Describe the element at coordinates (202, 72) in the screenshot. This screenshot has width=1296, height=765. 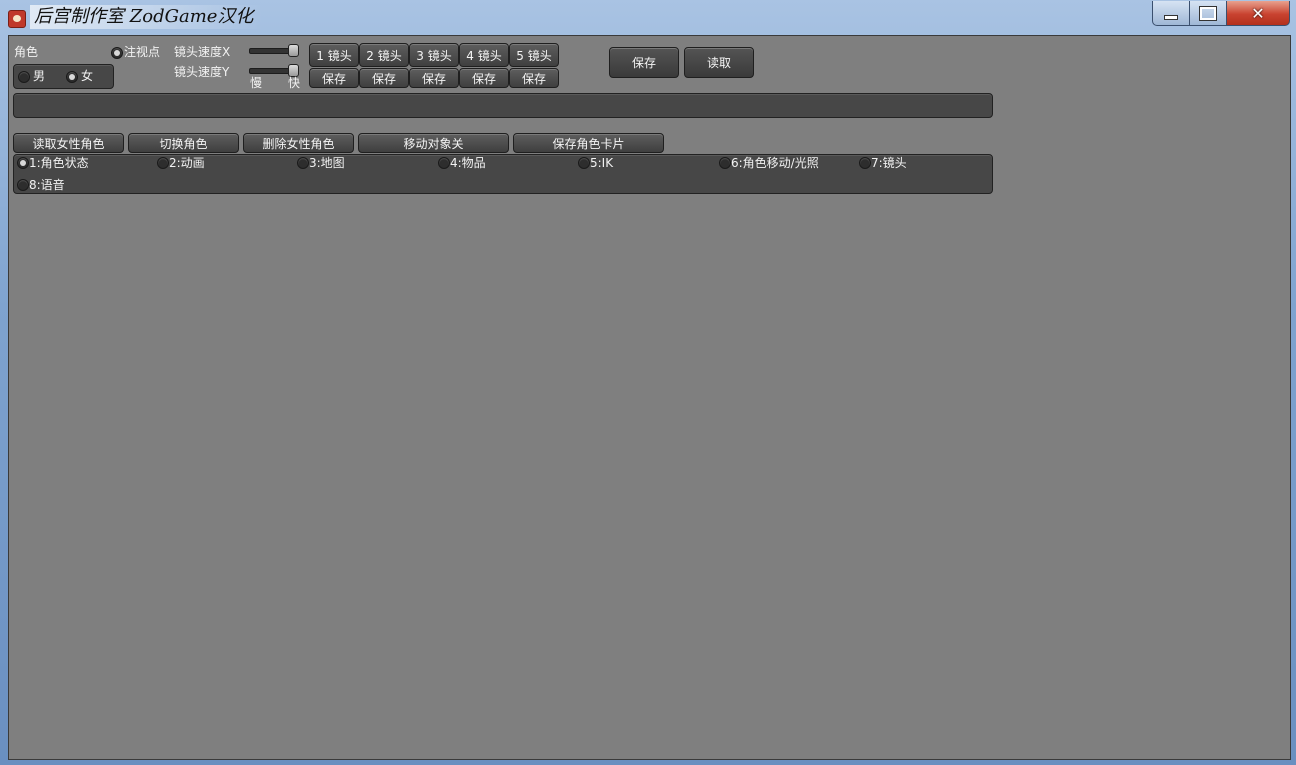
I see `camera-speed-y-label: 镜头速度Y` at that location.